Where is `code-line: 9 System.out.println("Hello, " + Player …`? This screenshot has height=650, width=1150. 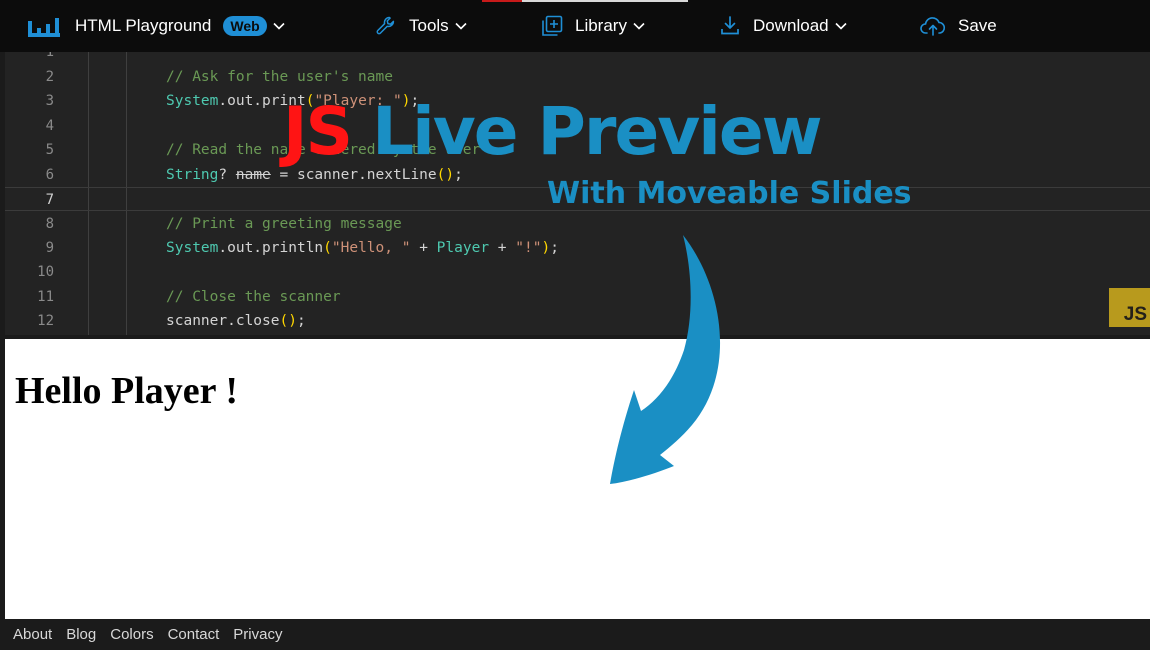
code-line: 9 System.out.println("Hello, " + Player … is located at coordinates (577, 248).